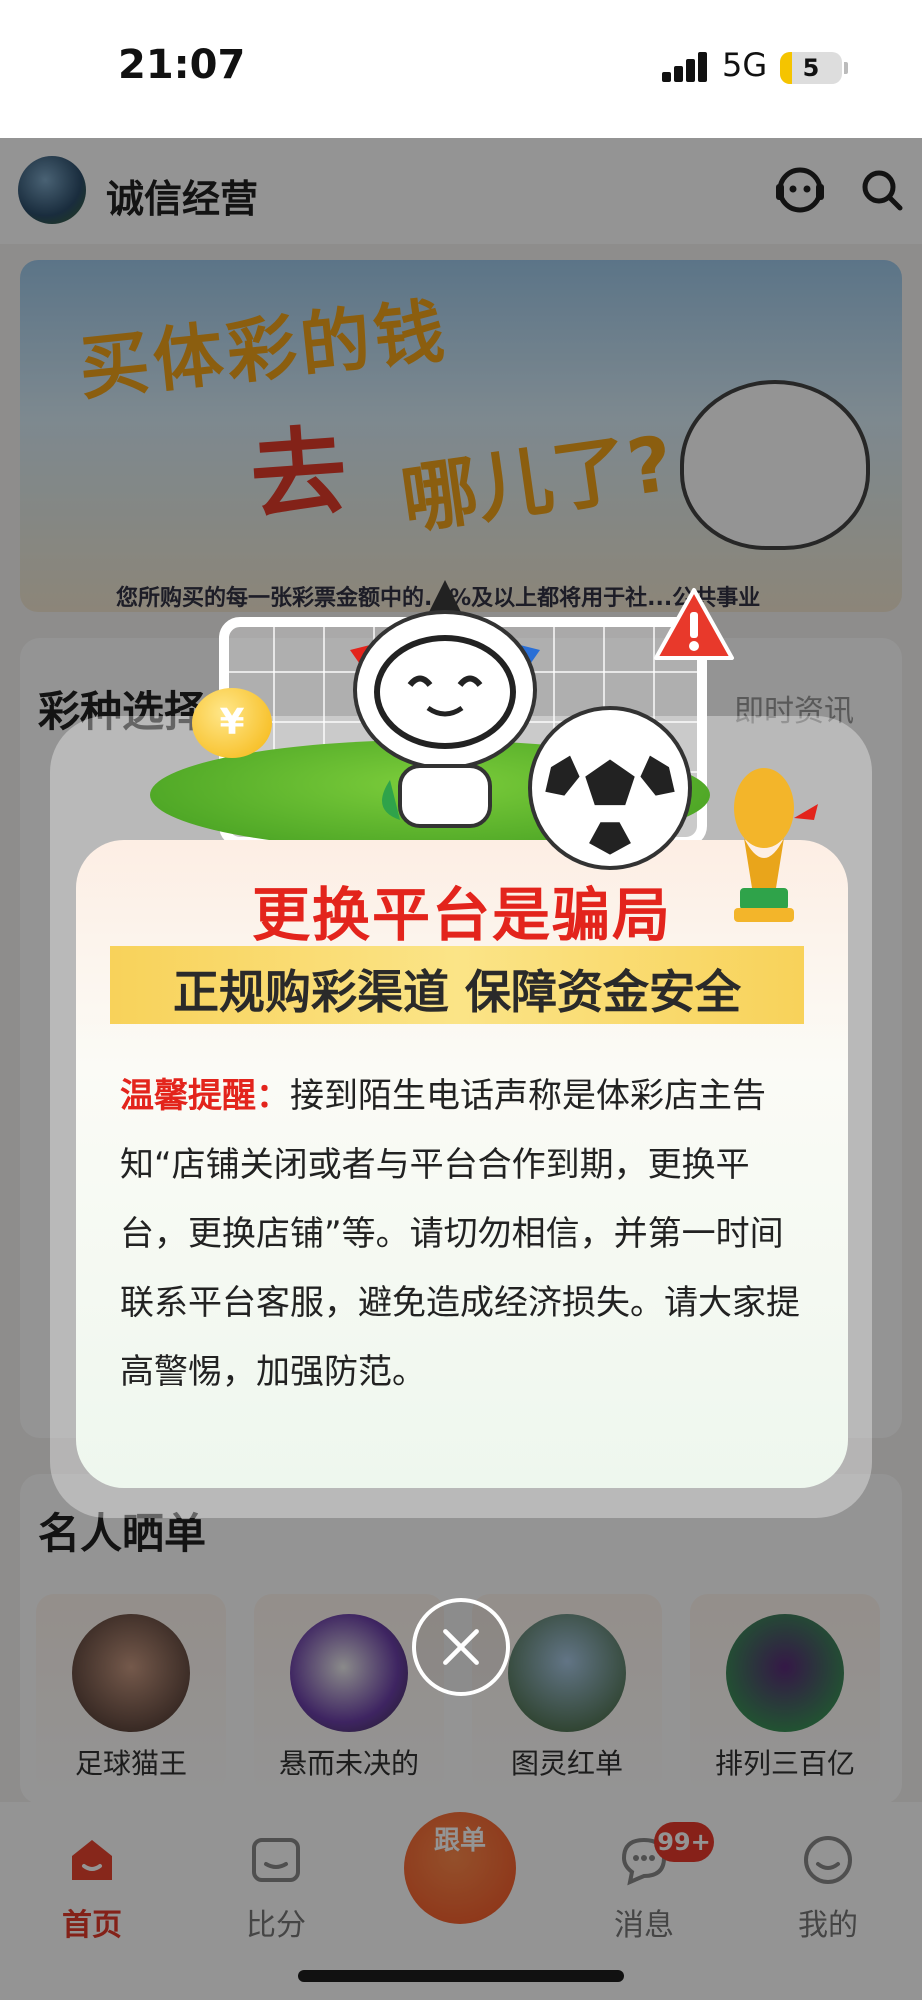 This screenshot has height=2000, width=922. What do you see at coordinates (456, 992) in the screenshot?
I see `dialog-subtitle: 正规购彩渠道 保障资金安全` at bounding box center [456, 992].